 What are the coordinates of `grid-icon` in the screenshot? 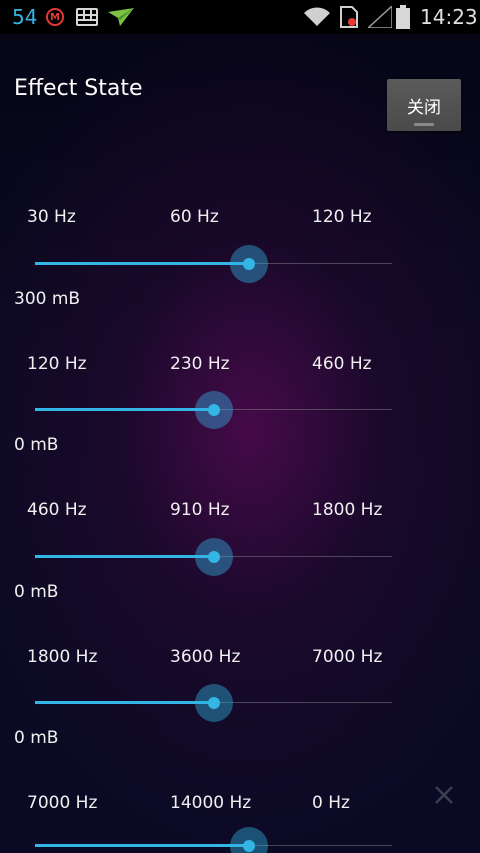 It's located at (87, 17).